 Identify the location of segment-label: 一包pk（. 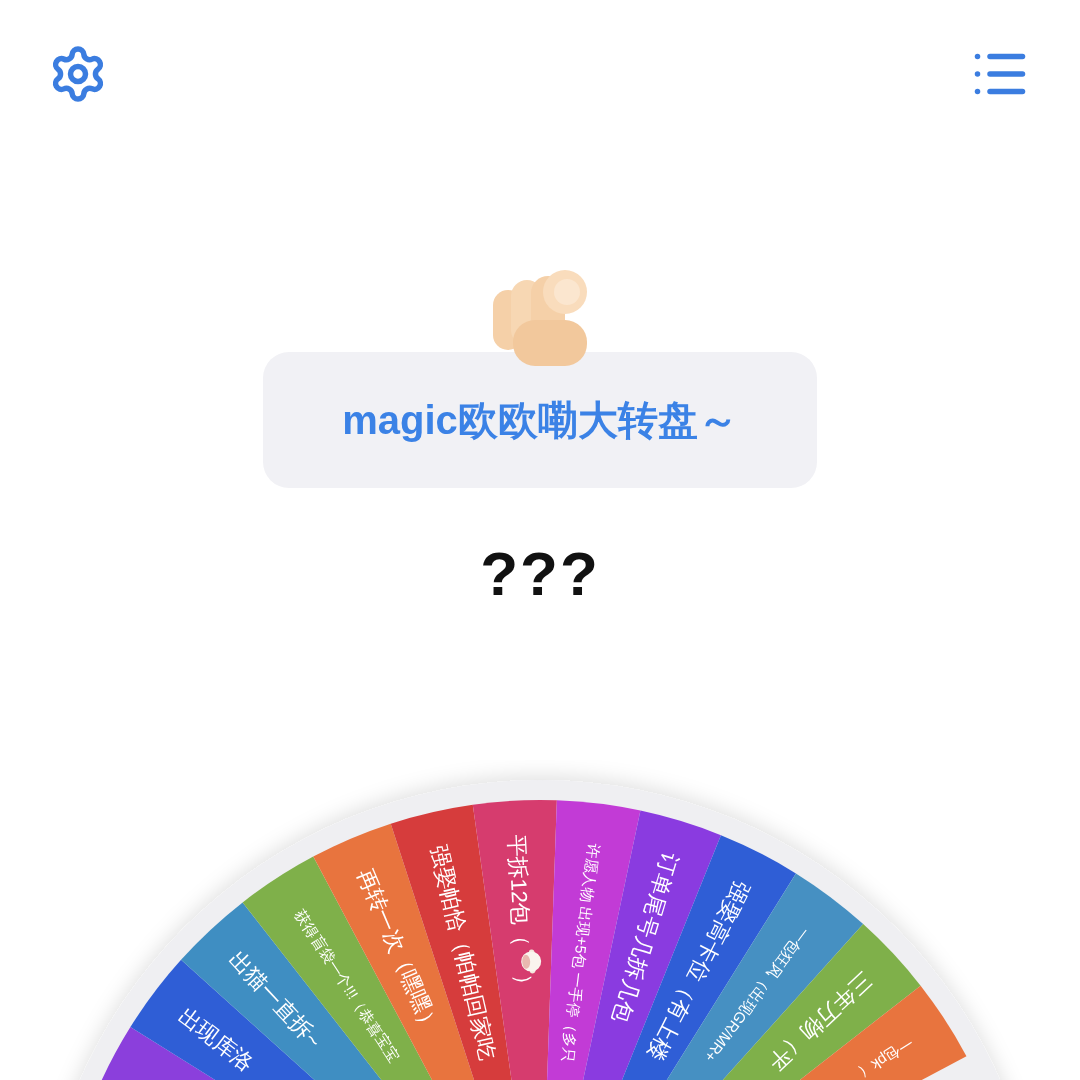
(886, 1057).